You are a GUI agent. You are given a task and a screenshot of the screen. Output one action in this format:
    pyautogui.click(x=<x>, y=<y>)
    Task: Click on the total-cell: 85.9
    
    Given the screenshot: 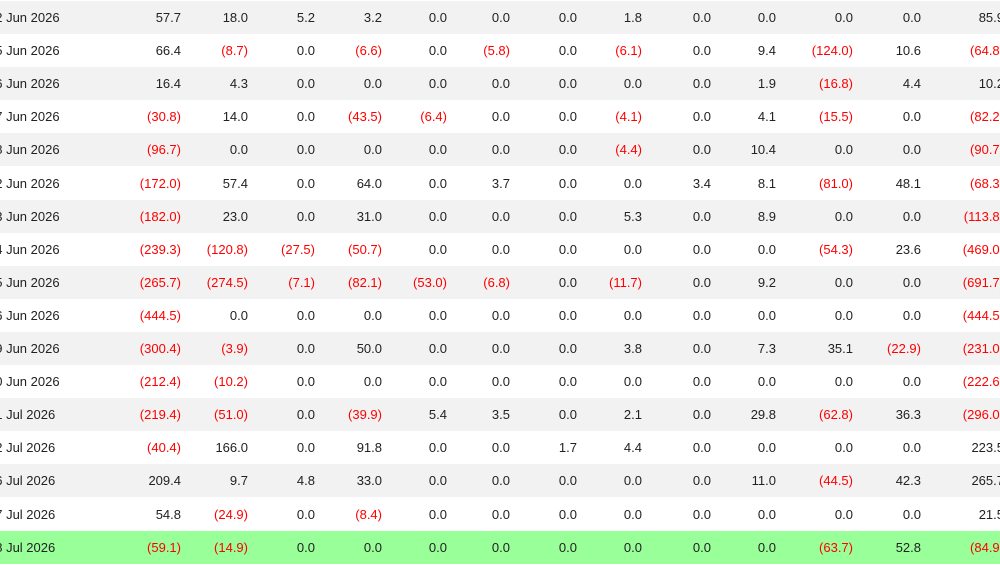 What is the action you would take?
    pyautogui.click(x=989, y=17)
    